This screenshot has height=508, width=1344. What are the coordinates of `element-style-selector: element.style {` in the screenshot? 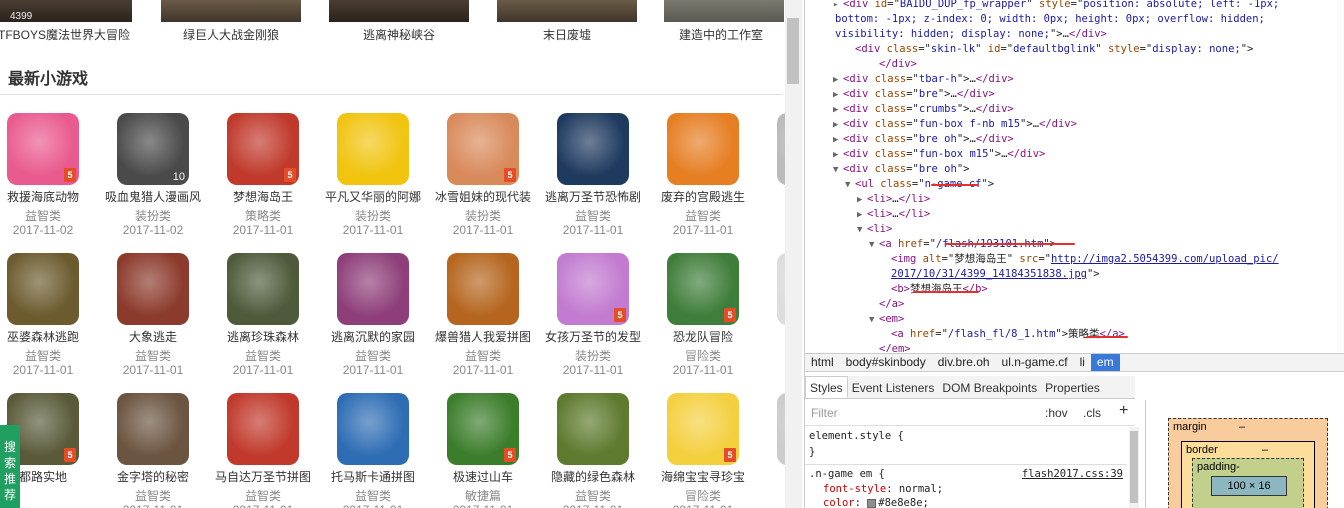 It's located at (856, 436).